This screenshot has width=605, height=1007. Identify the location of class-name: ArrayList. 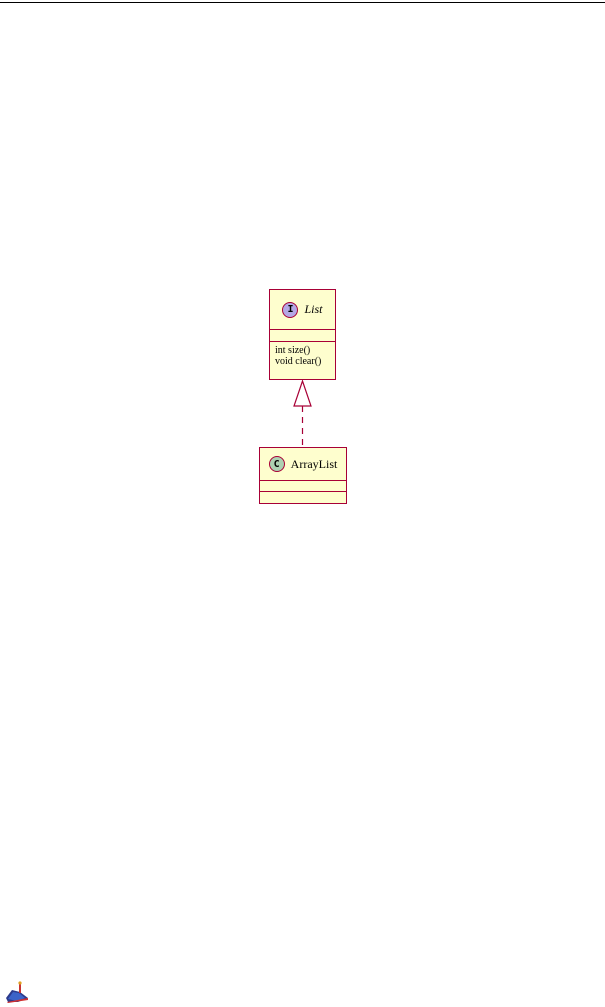
(314, 463).